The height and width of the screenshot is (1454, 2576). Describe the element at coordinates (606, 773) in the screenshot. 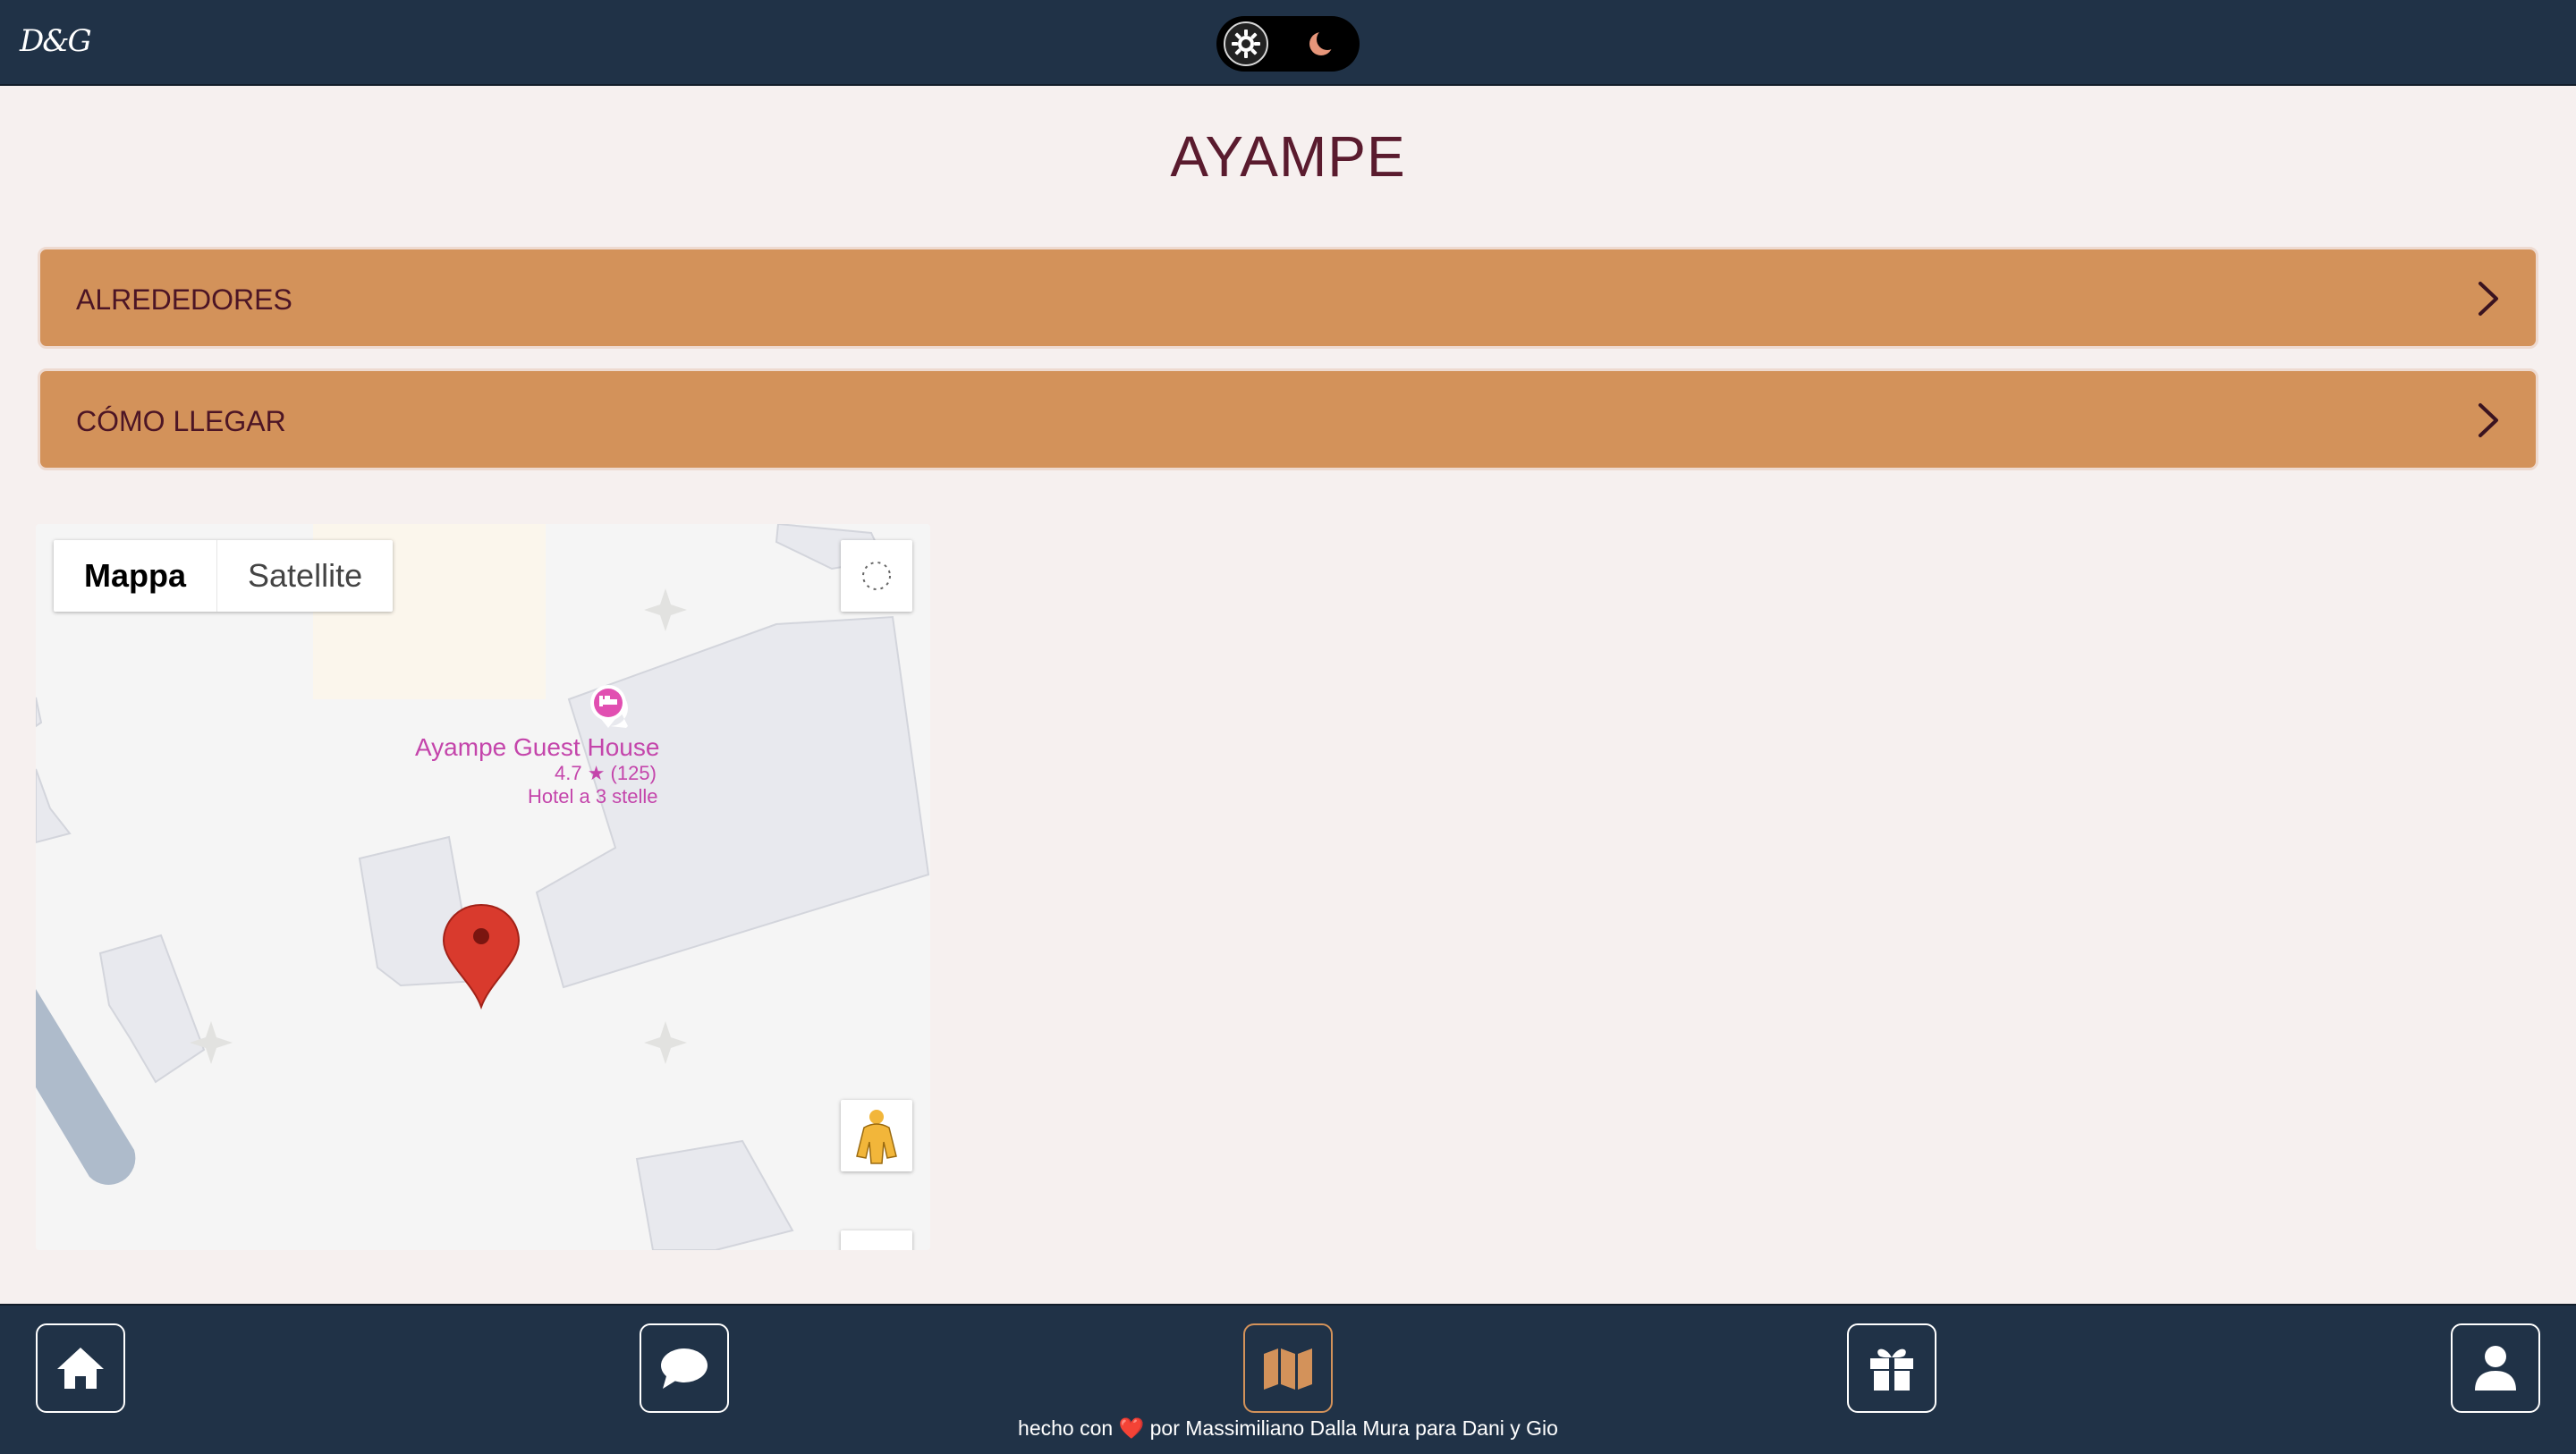

I see `poi-rating: 4.7 ★ (125)` at that location.